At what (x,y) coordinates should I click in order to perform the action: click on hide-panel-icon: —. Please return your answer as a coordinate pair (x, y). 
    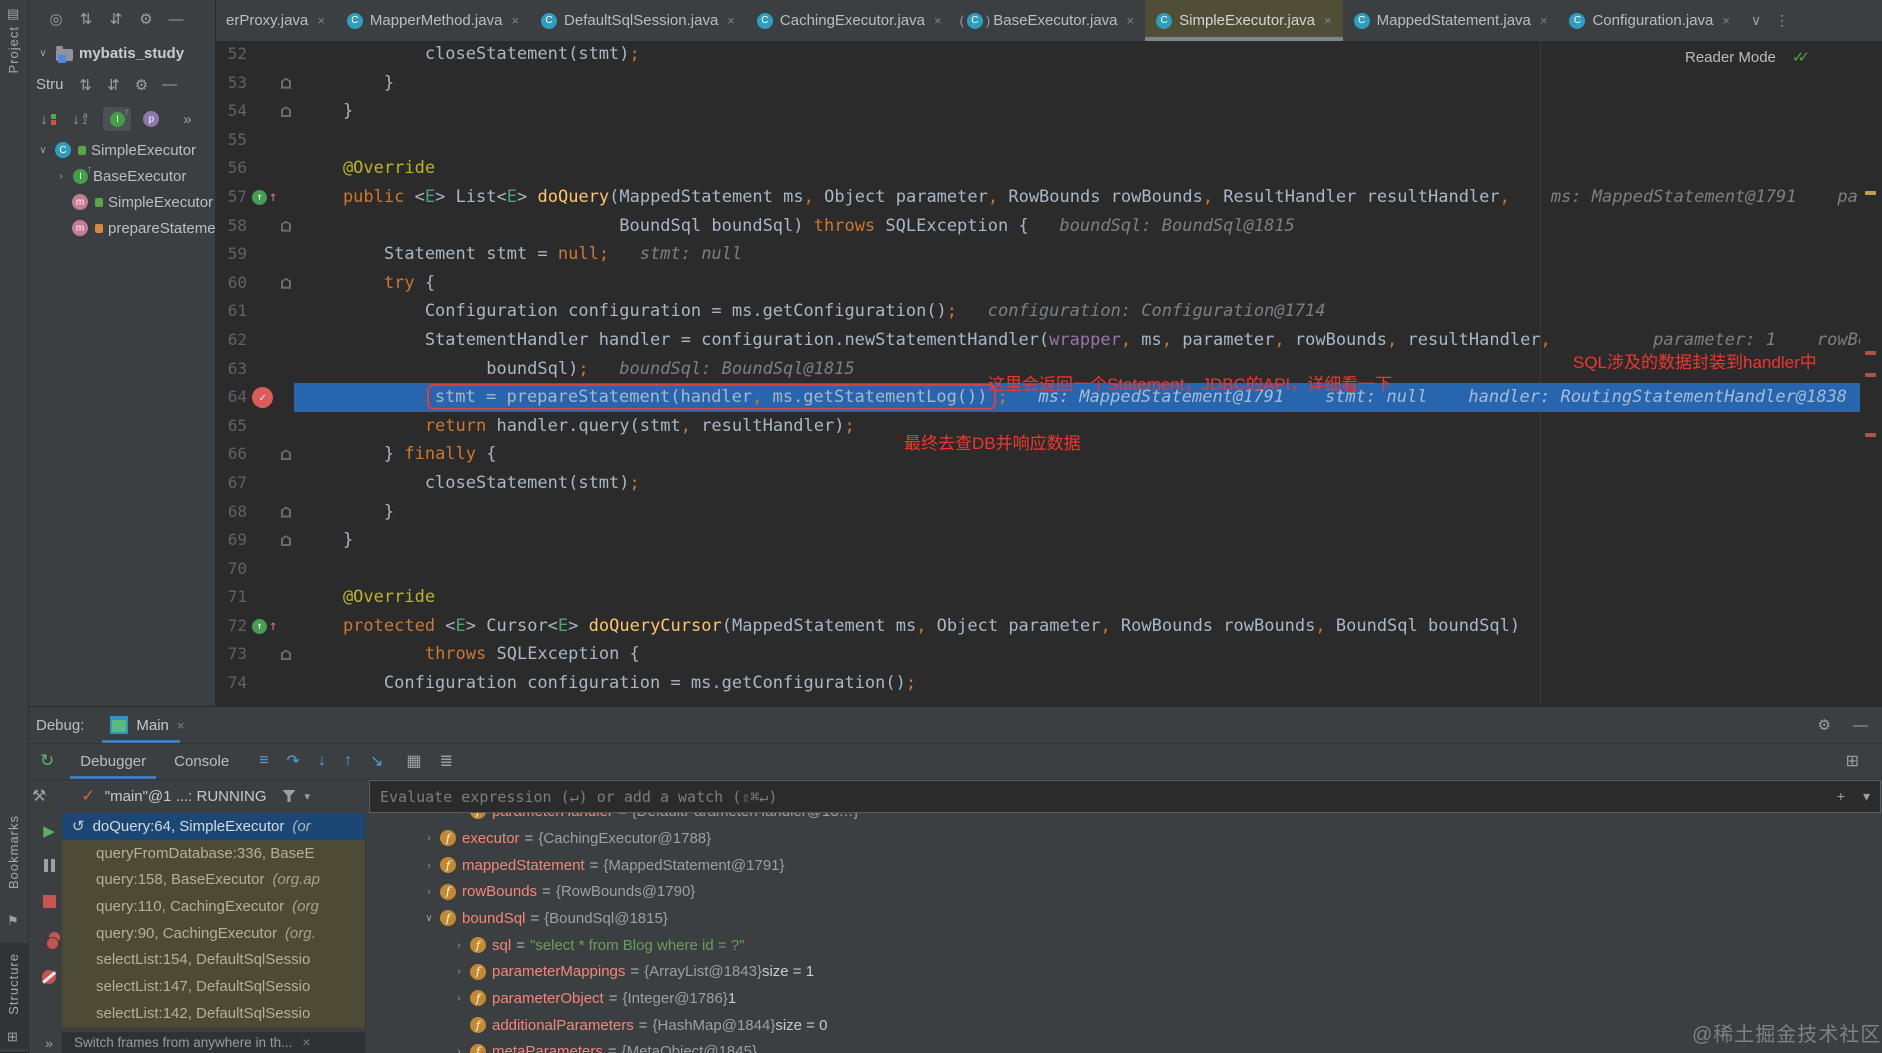
    Looking at the image, I should click on (170, 84).